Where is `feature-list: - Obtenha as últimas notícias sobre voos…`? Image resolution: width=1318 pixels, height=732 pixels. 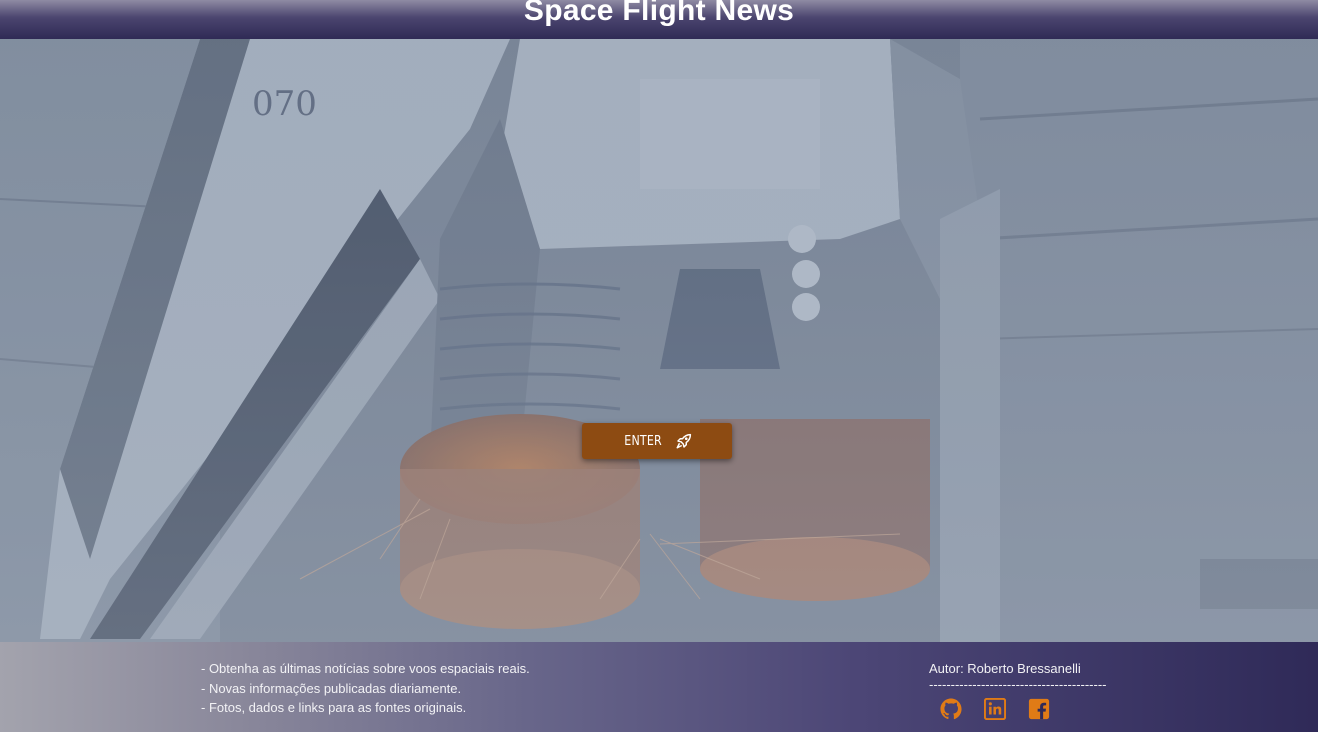 feature-list: - Obtenha as últimas notícias sobre voos… is located at coordinates (365, 688).